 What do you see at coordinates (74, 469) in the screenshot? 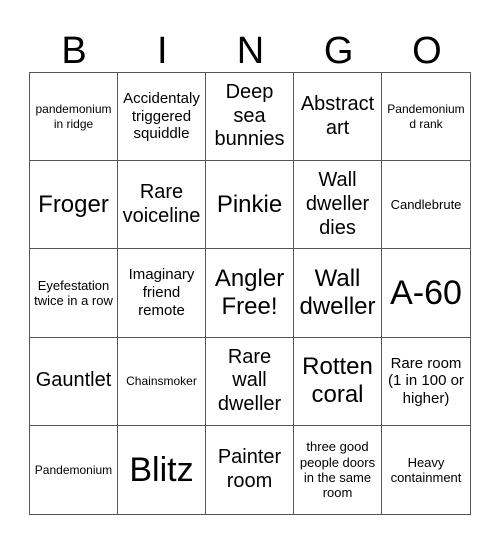
I see `bingo-cell: Pandemonium` at bounding box center [74, 469].